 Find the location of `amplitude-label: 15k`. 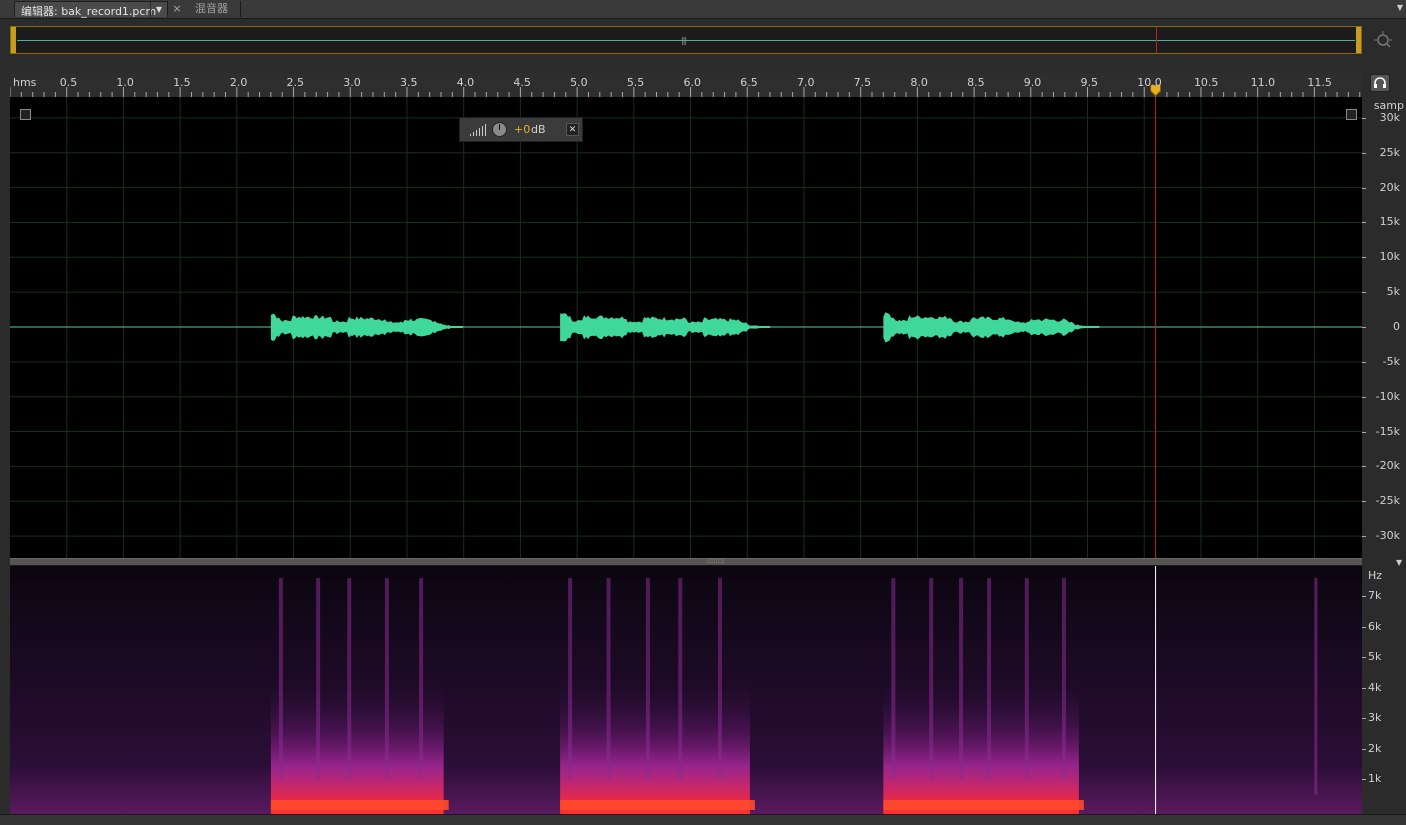

amplitude-label: 15k is located at coordinates (1389, 222).